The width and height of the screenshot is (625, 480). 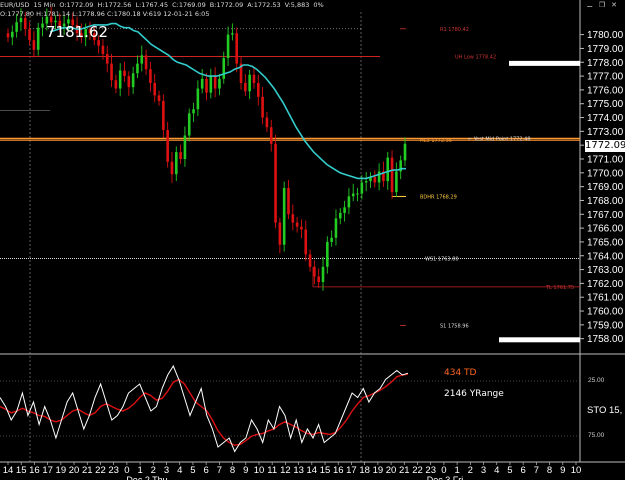 What do you see at coordinates (312, 470) in the screenshot?
I see `x-tick-label: 14` at bounding box center [312, 470].